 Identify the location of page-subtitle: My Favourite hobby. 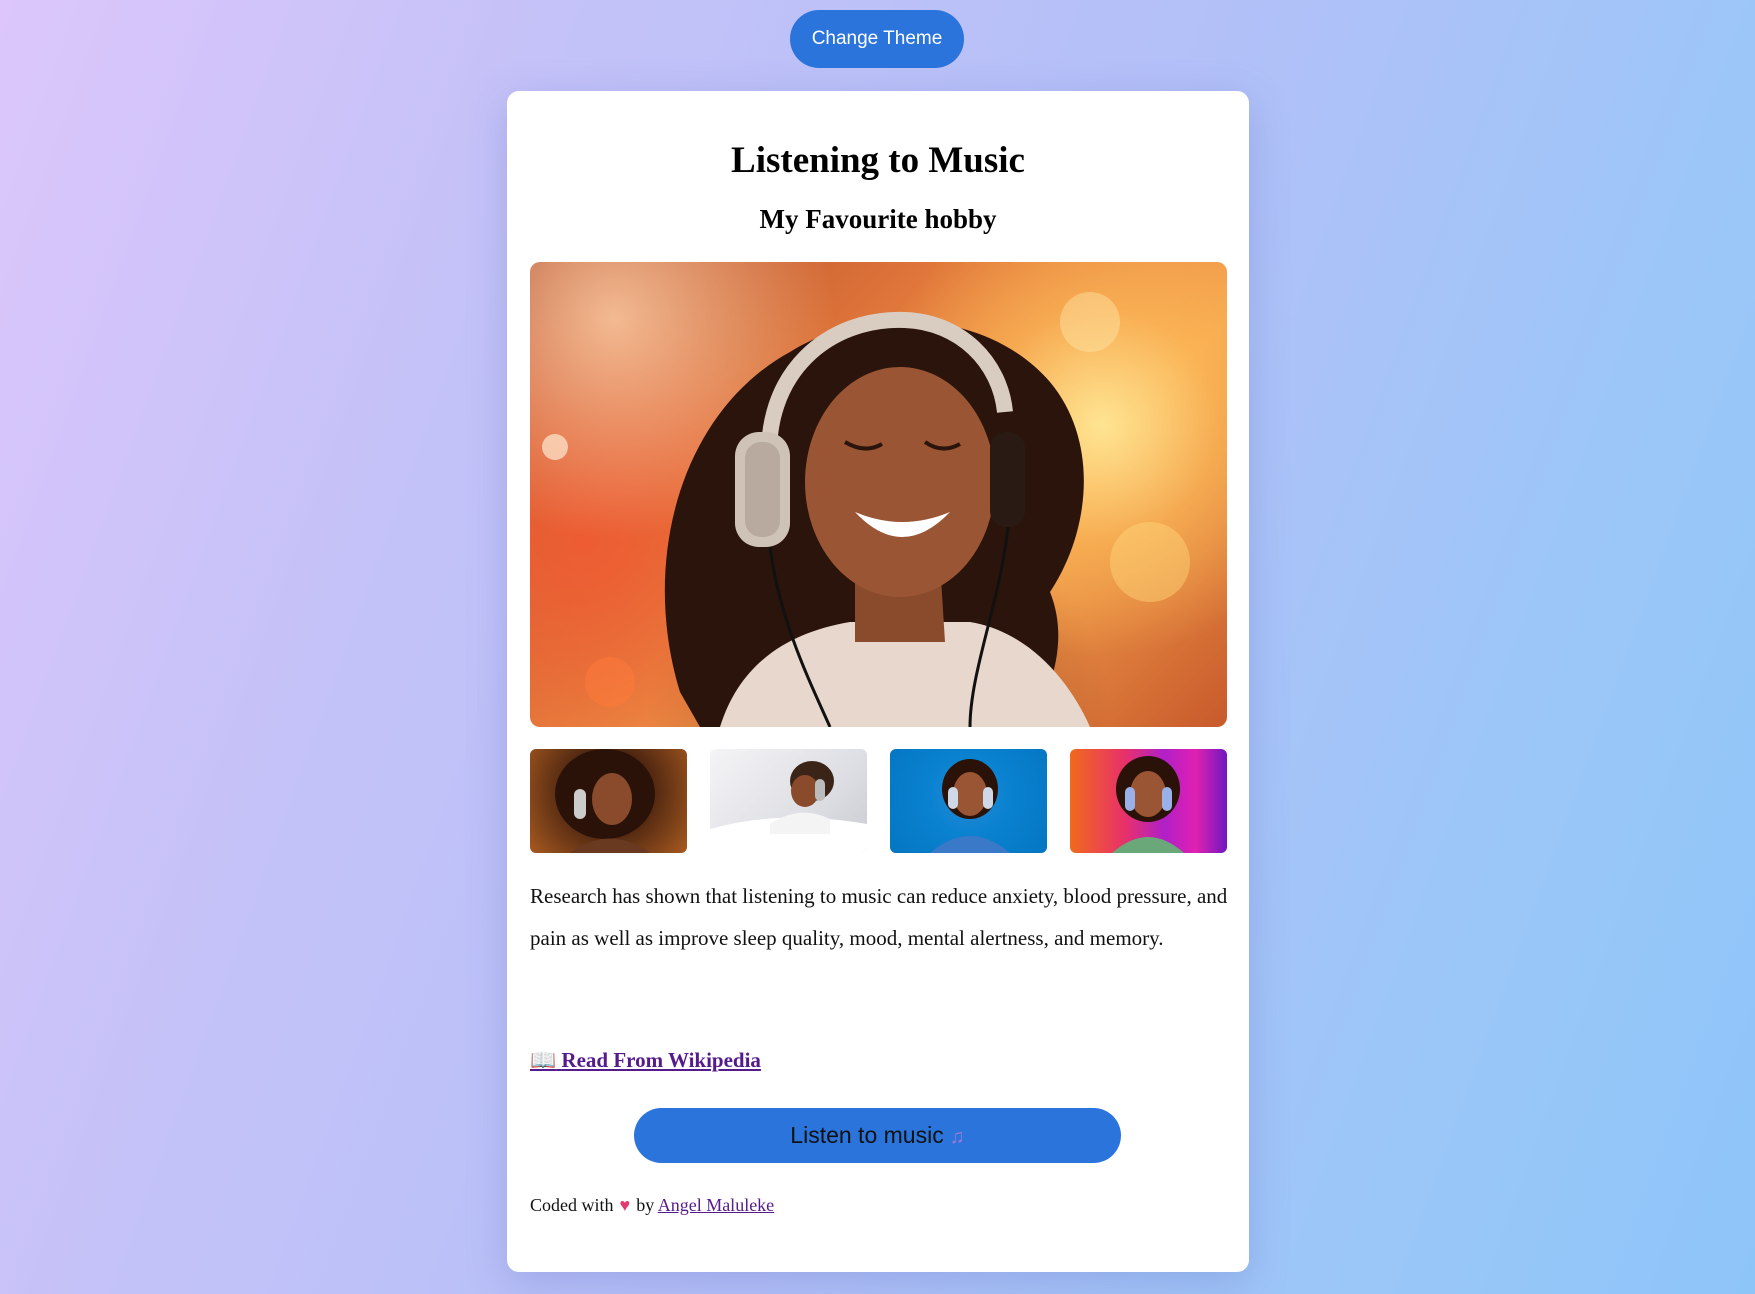
(878, 219).